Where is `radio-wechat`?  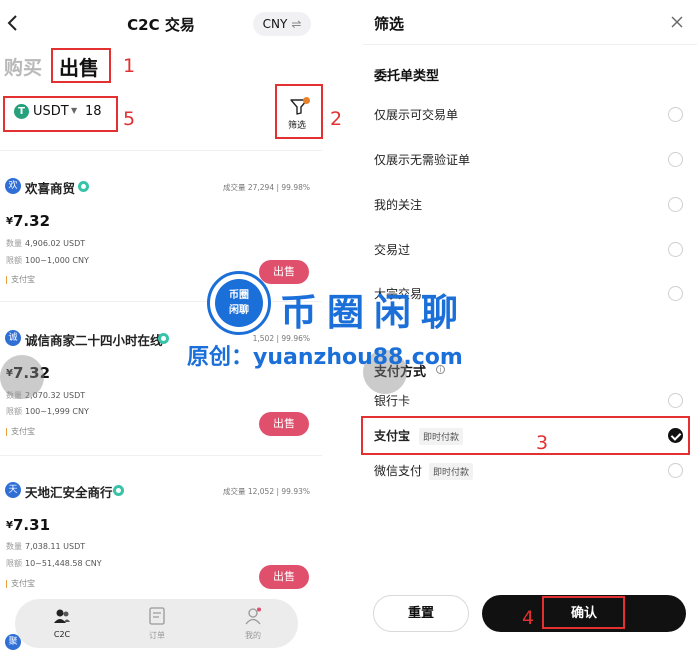
radio-wechat is located at coordinates (675, 470).